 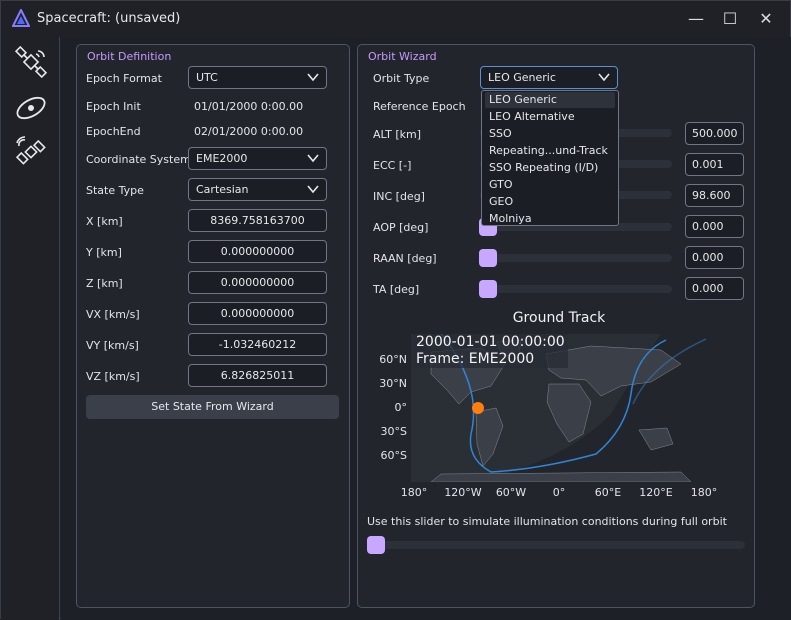 I want to click on minimize-button: —, so click(x=696, y=19).